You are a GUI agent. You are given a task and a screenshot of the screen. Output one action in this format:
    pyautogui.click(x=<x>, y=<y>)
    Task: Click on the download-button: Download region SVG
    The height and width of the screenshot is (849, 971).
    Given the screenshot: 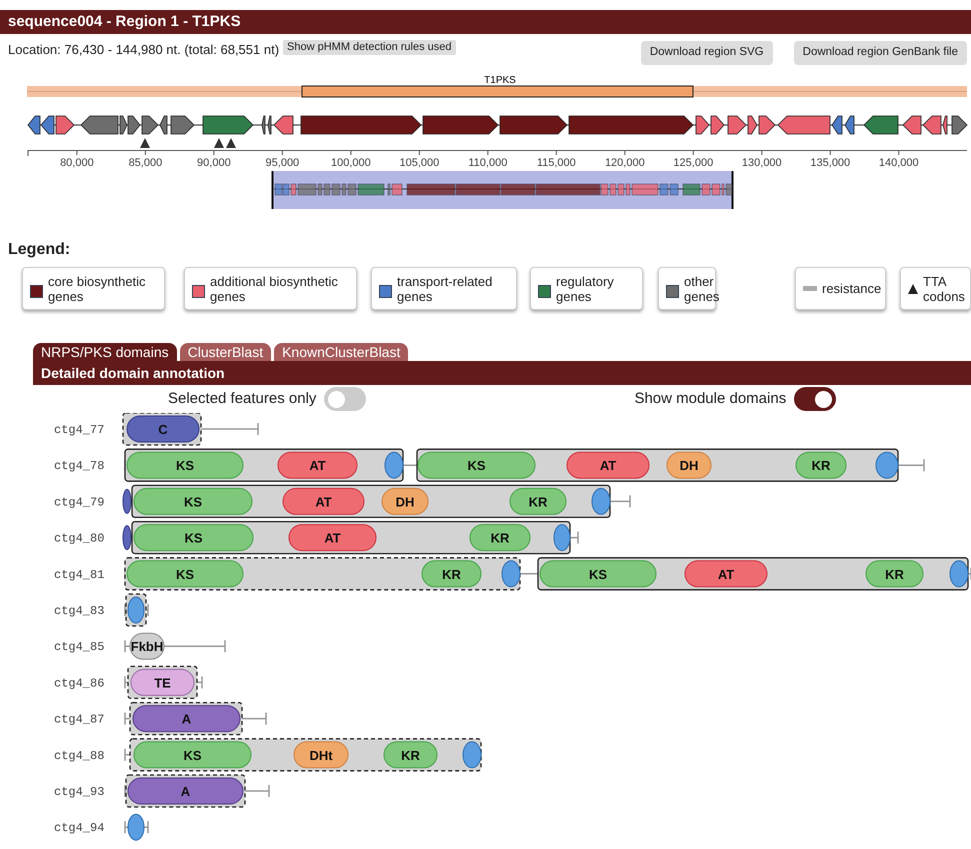 What is the action you would take?
    pyautogui.click(x=706, y=53)
    